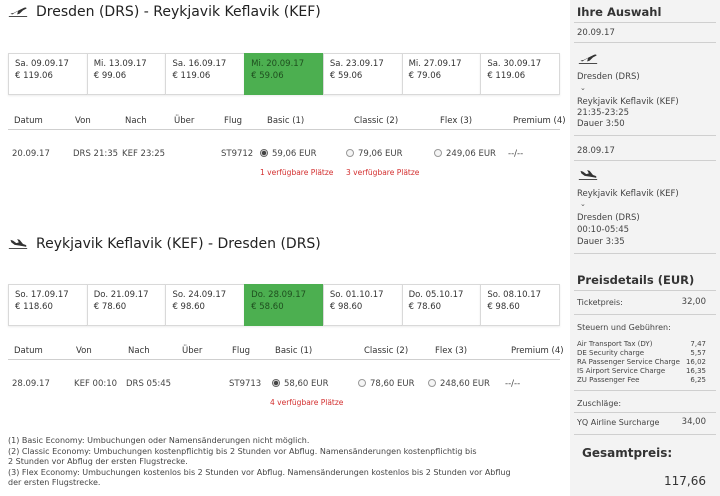 The width and height of the screenshot is (720, 496). Describe the element at coordinates (383, 172) in the screenshot. I see `availability-classic: 3 verfügbare Plätze` at that location.